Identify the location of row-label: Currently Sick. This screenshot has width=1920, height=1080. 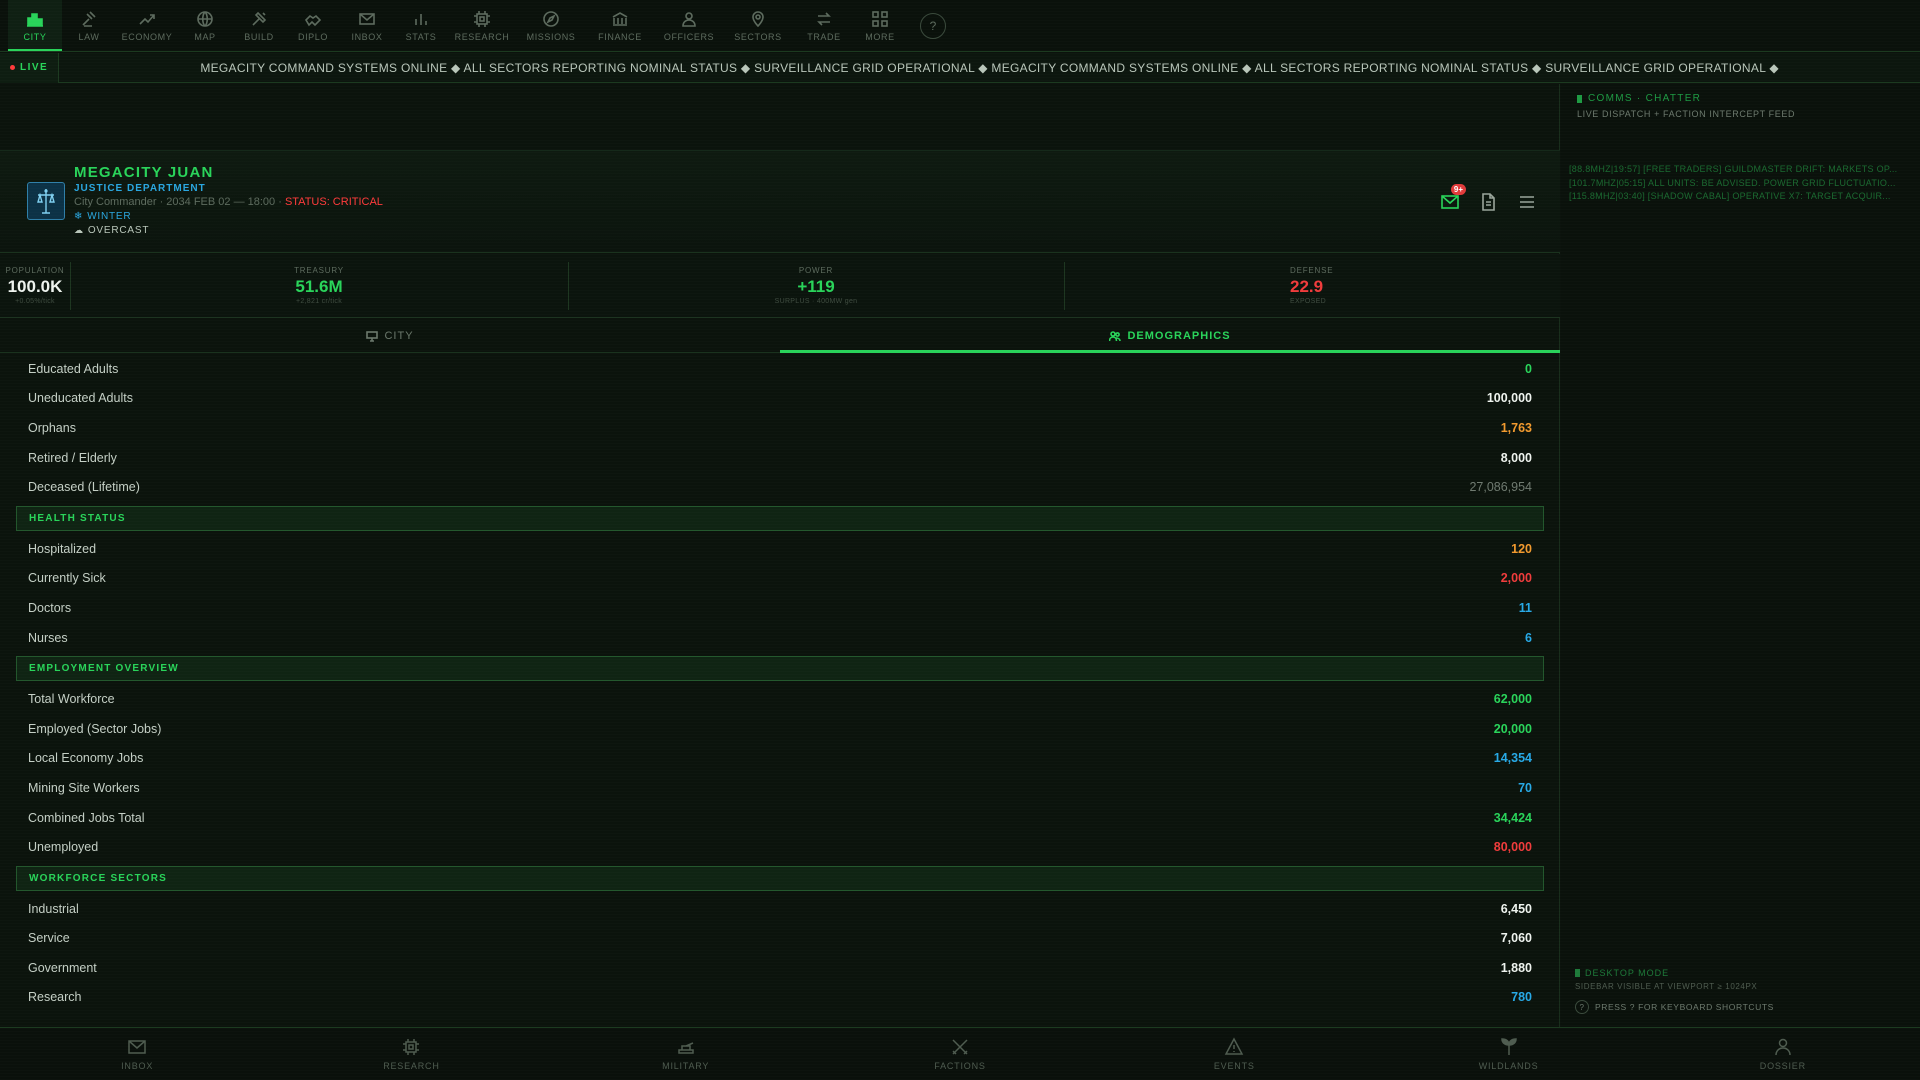
(67, 578).